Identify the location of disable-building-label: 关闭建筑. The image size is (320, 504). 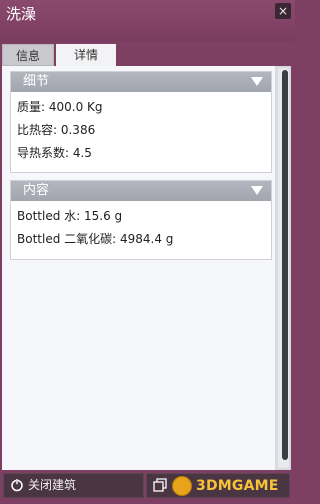
(52, 485).